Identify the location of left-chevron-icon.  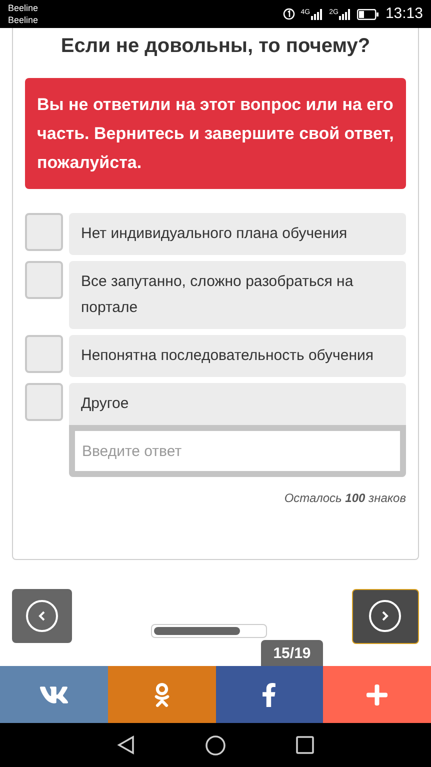
(42, 616).